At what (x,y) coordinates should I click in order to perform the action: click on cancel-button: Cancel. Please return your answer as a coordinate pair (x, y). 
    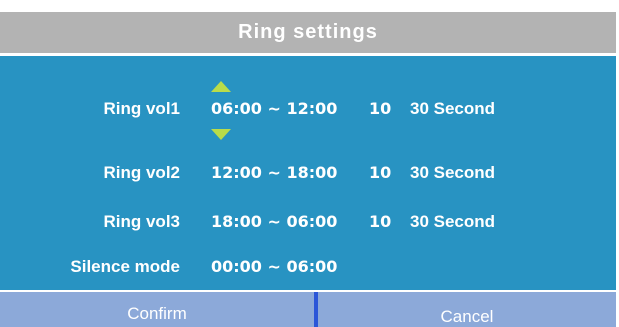
    Looking at the image, I should click on (467, 309).